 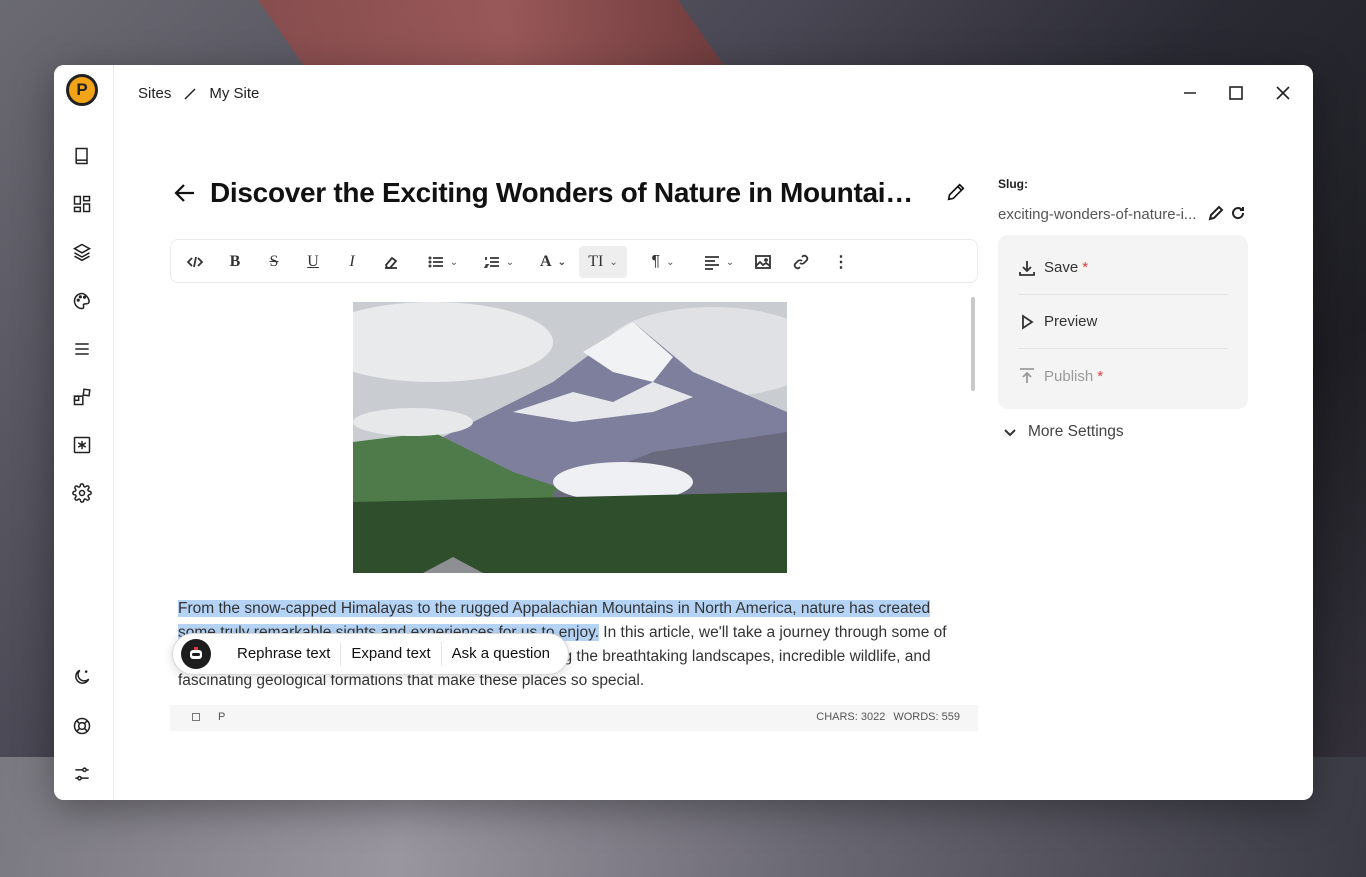 What do you see at coordinates (82, 397) in the screenshot?
I see `plugins-icon` at bounding box center [82, 397].